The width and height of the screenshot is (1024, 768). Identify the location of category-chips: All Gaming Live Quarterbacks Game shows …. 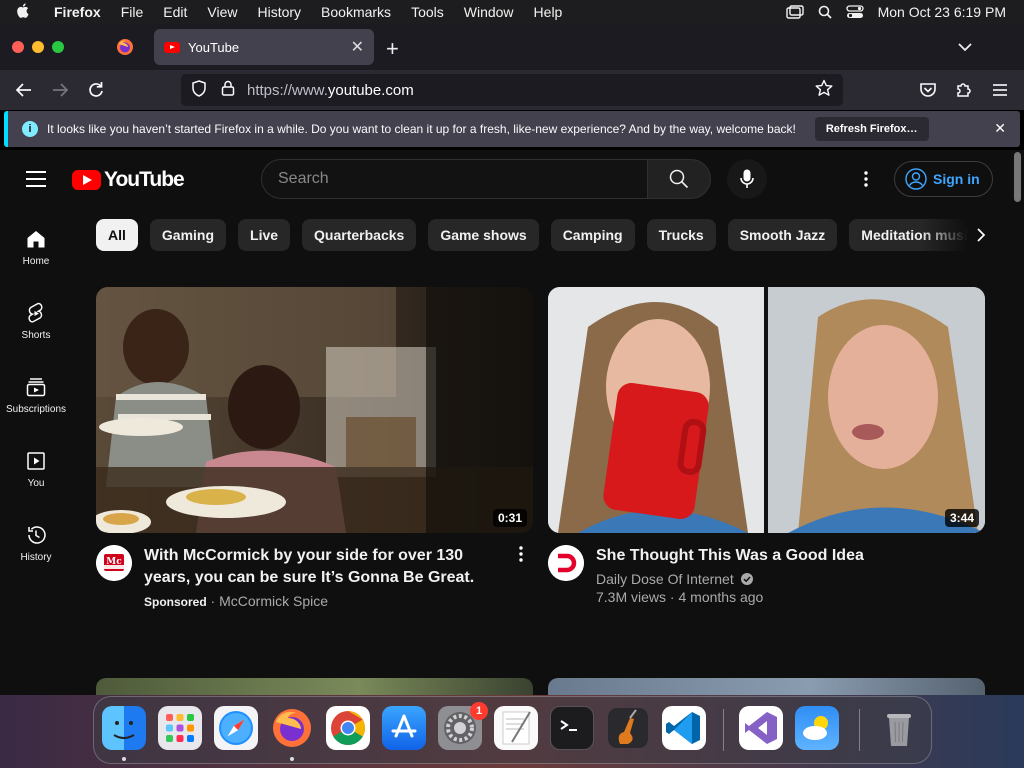
(548, 235).